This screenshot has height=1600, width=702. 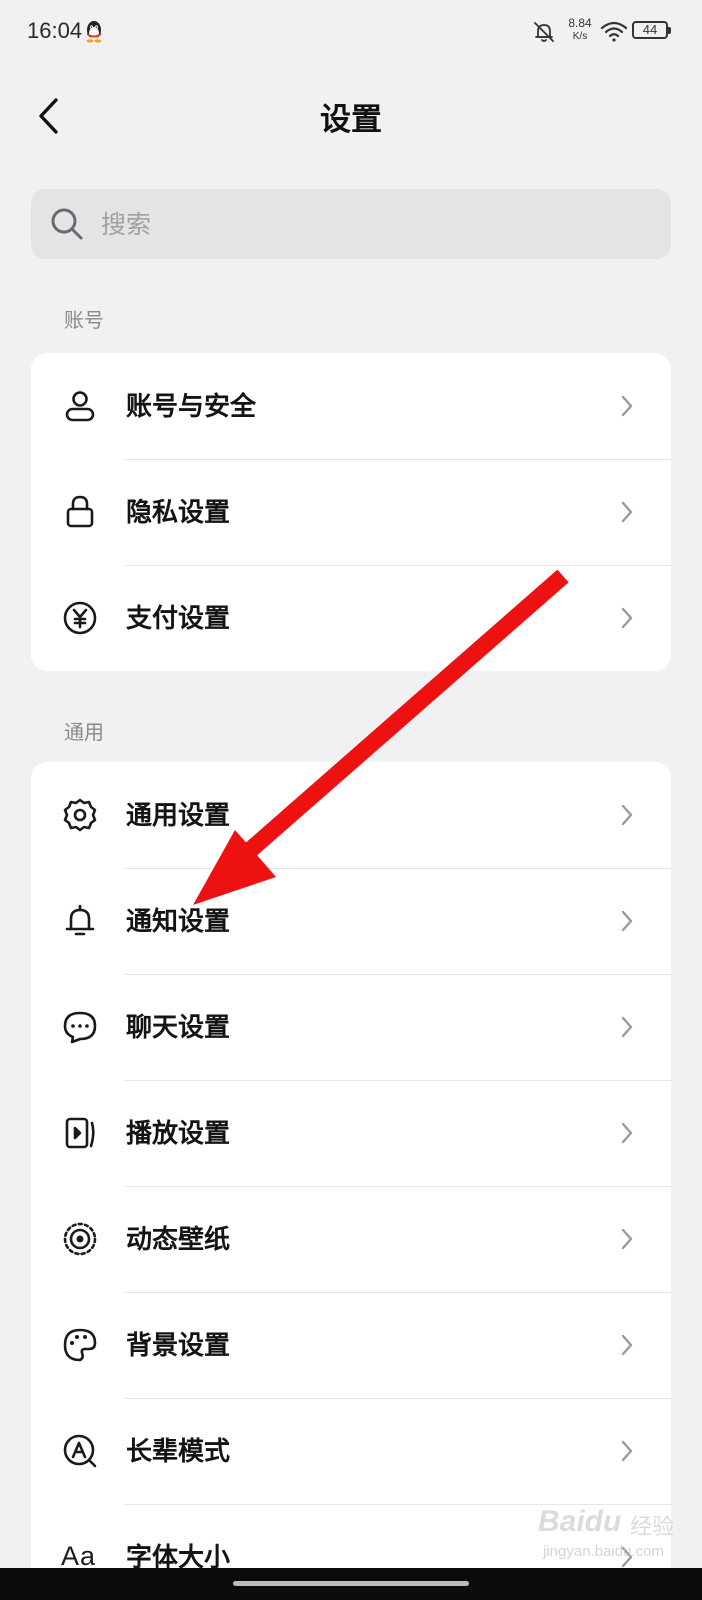 What do you see at coordinates (351, 815) in the screenshot?
I see `settings-item-general: 通用设置` at bounding box center [351, 815].